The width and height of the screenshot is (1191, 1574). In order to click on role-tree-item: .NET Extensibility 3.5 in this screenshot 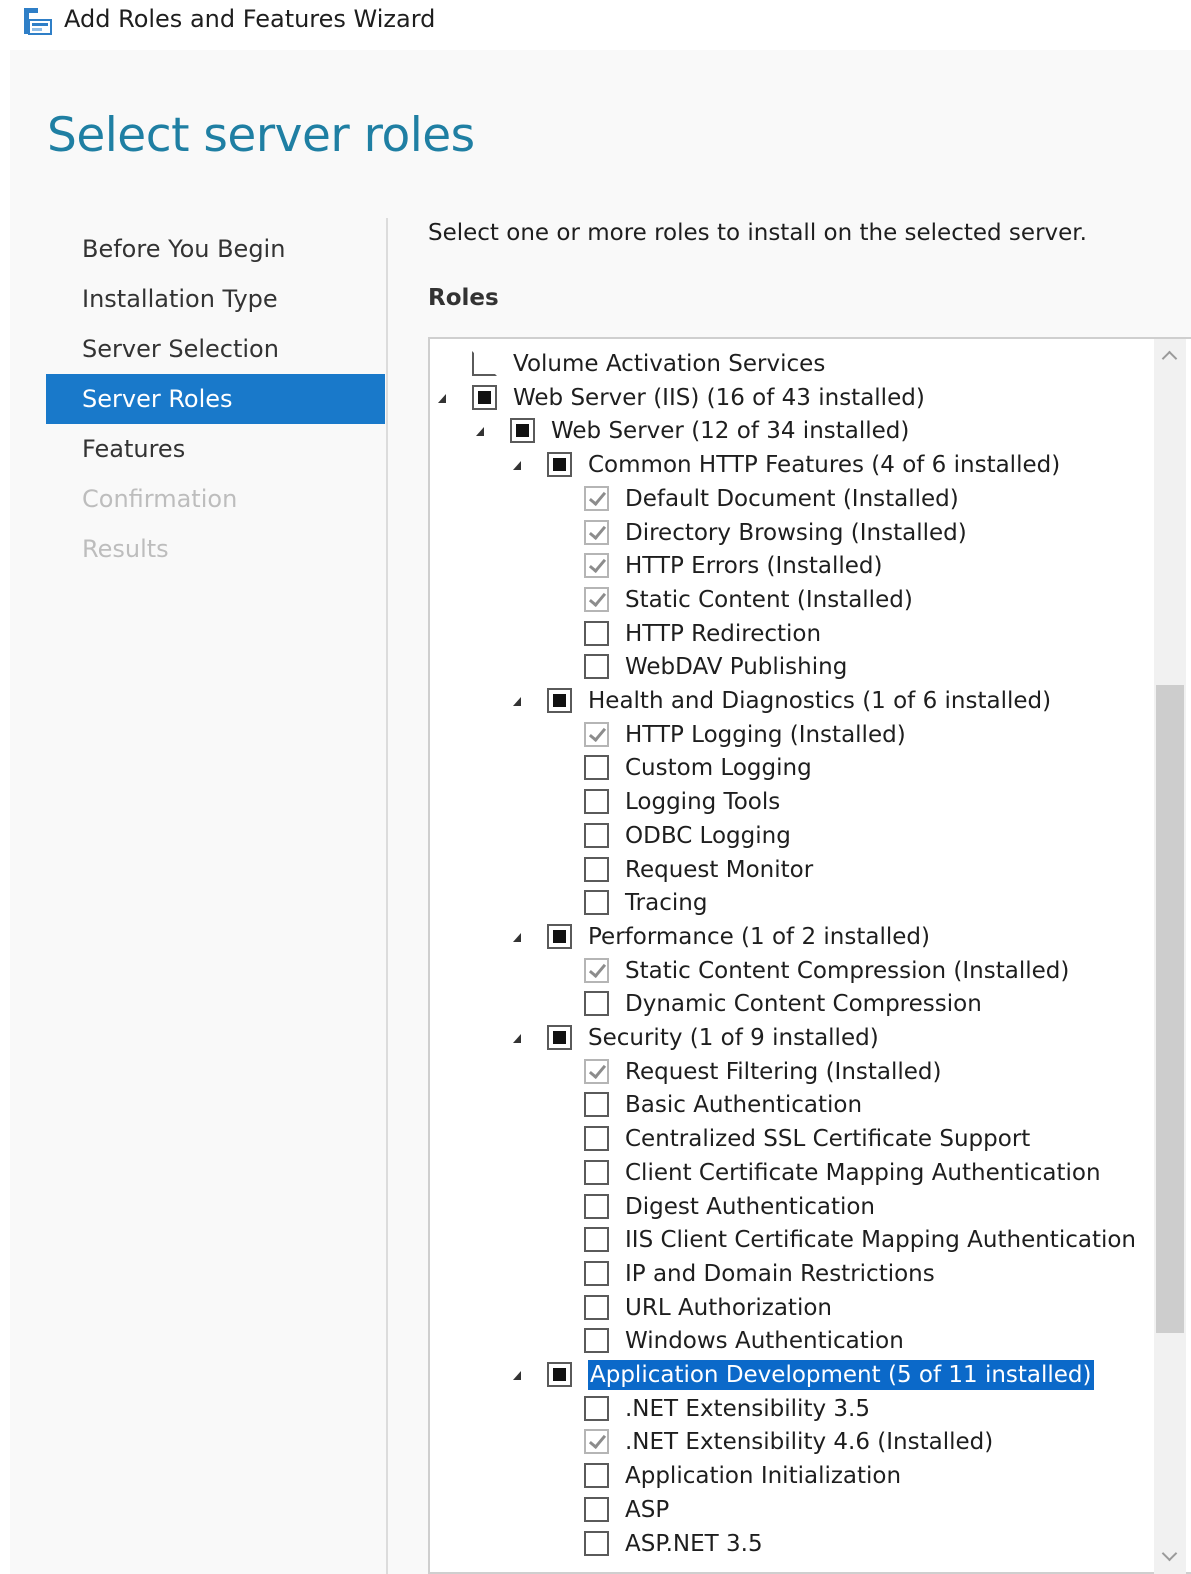, I will do `click(800, 1410)`.